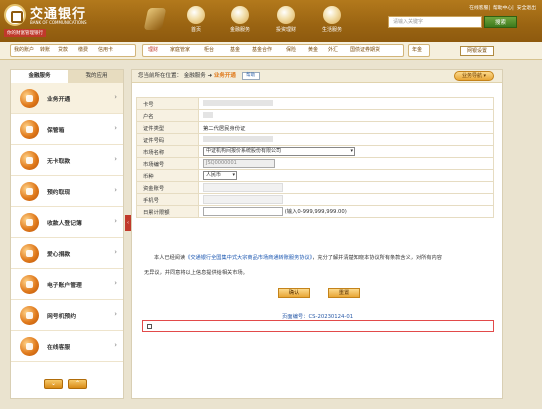 The width and height of the screenshot is (542, 409). Describe the element at coordinates (67, 191) in the screenshot. I see `sidebar-item: 预约取现 ›` at that location.